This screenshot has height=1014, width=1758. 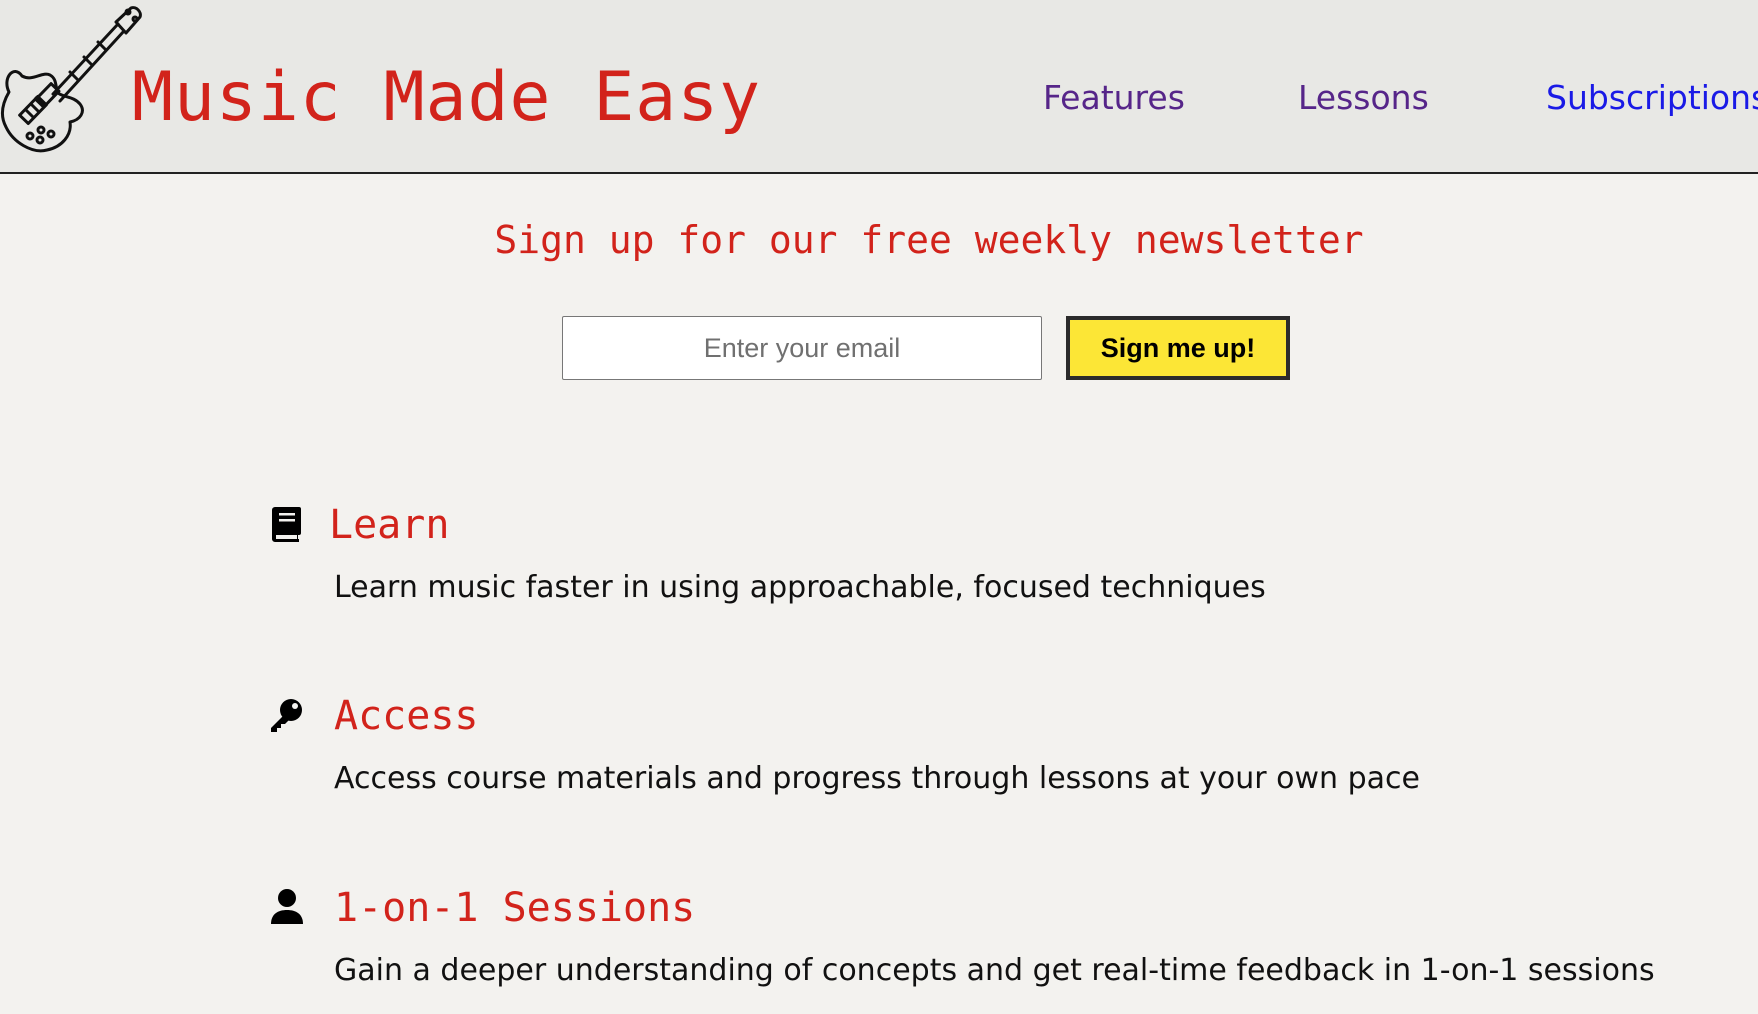 I want to click on electric-guitar-icon, so click(x=73, y=79).